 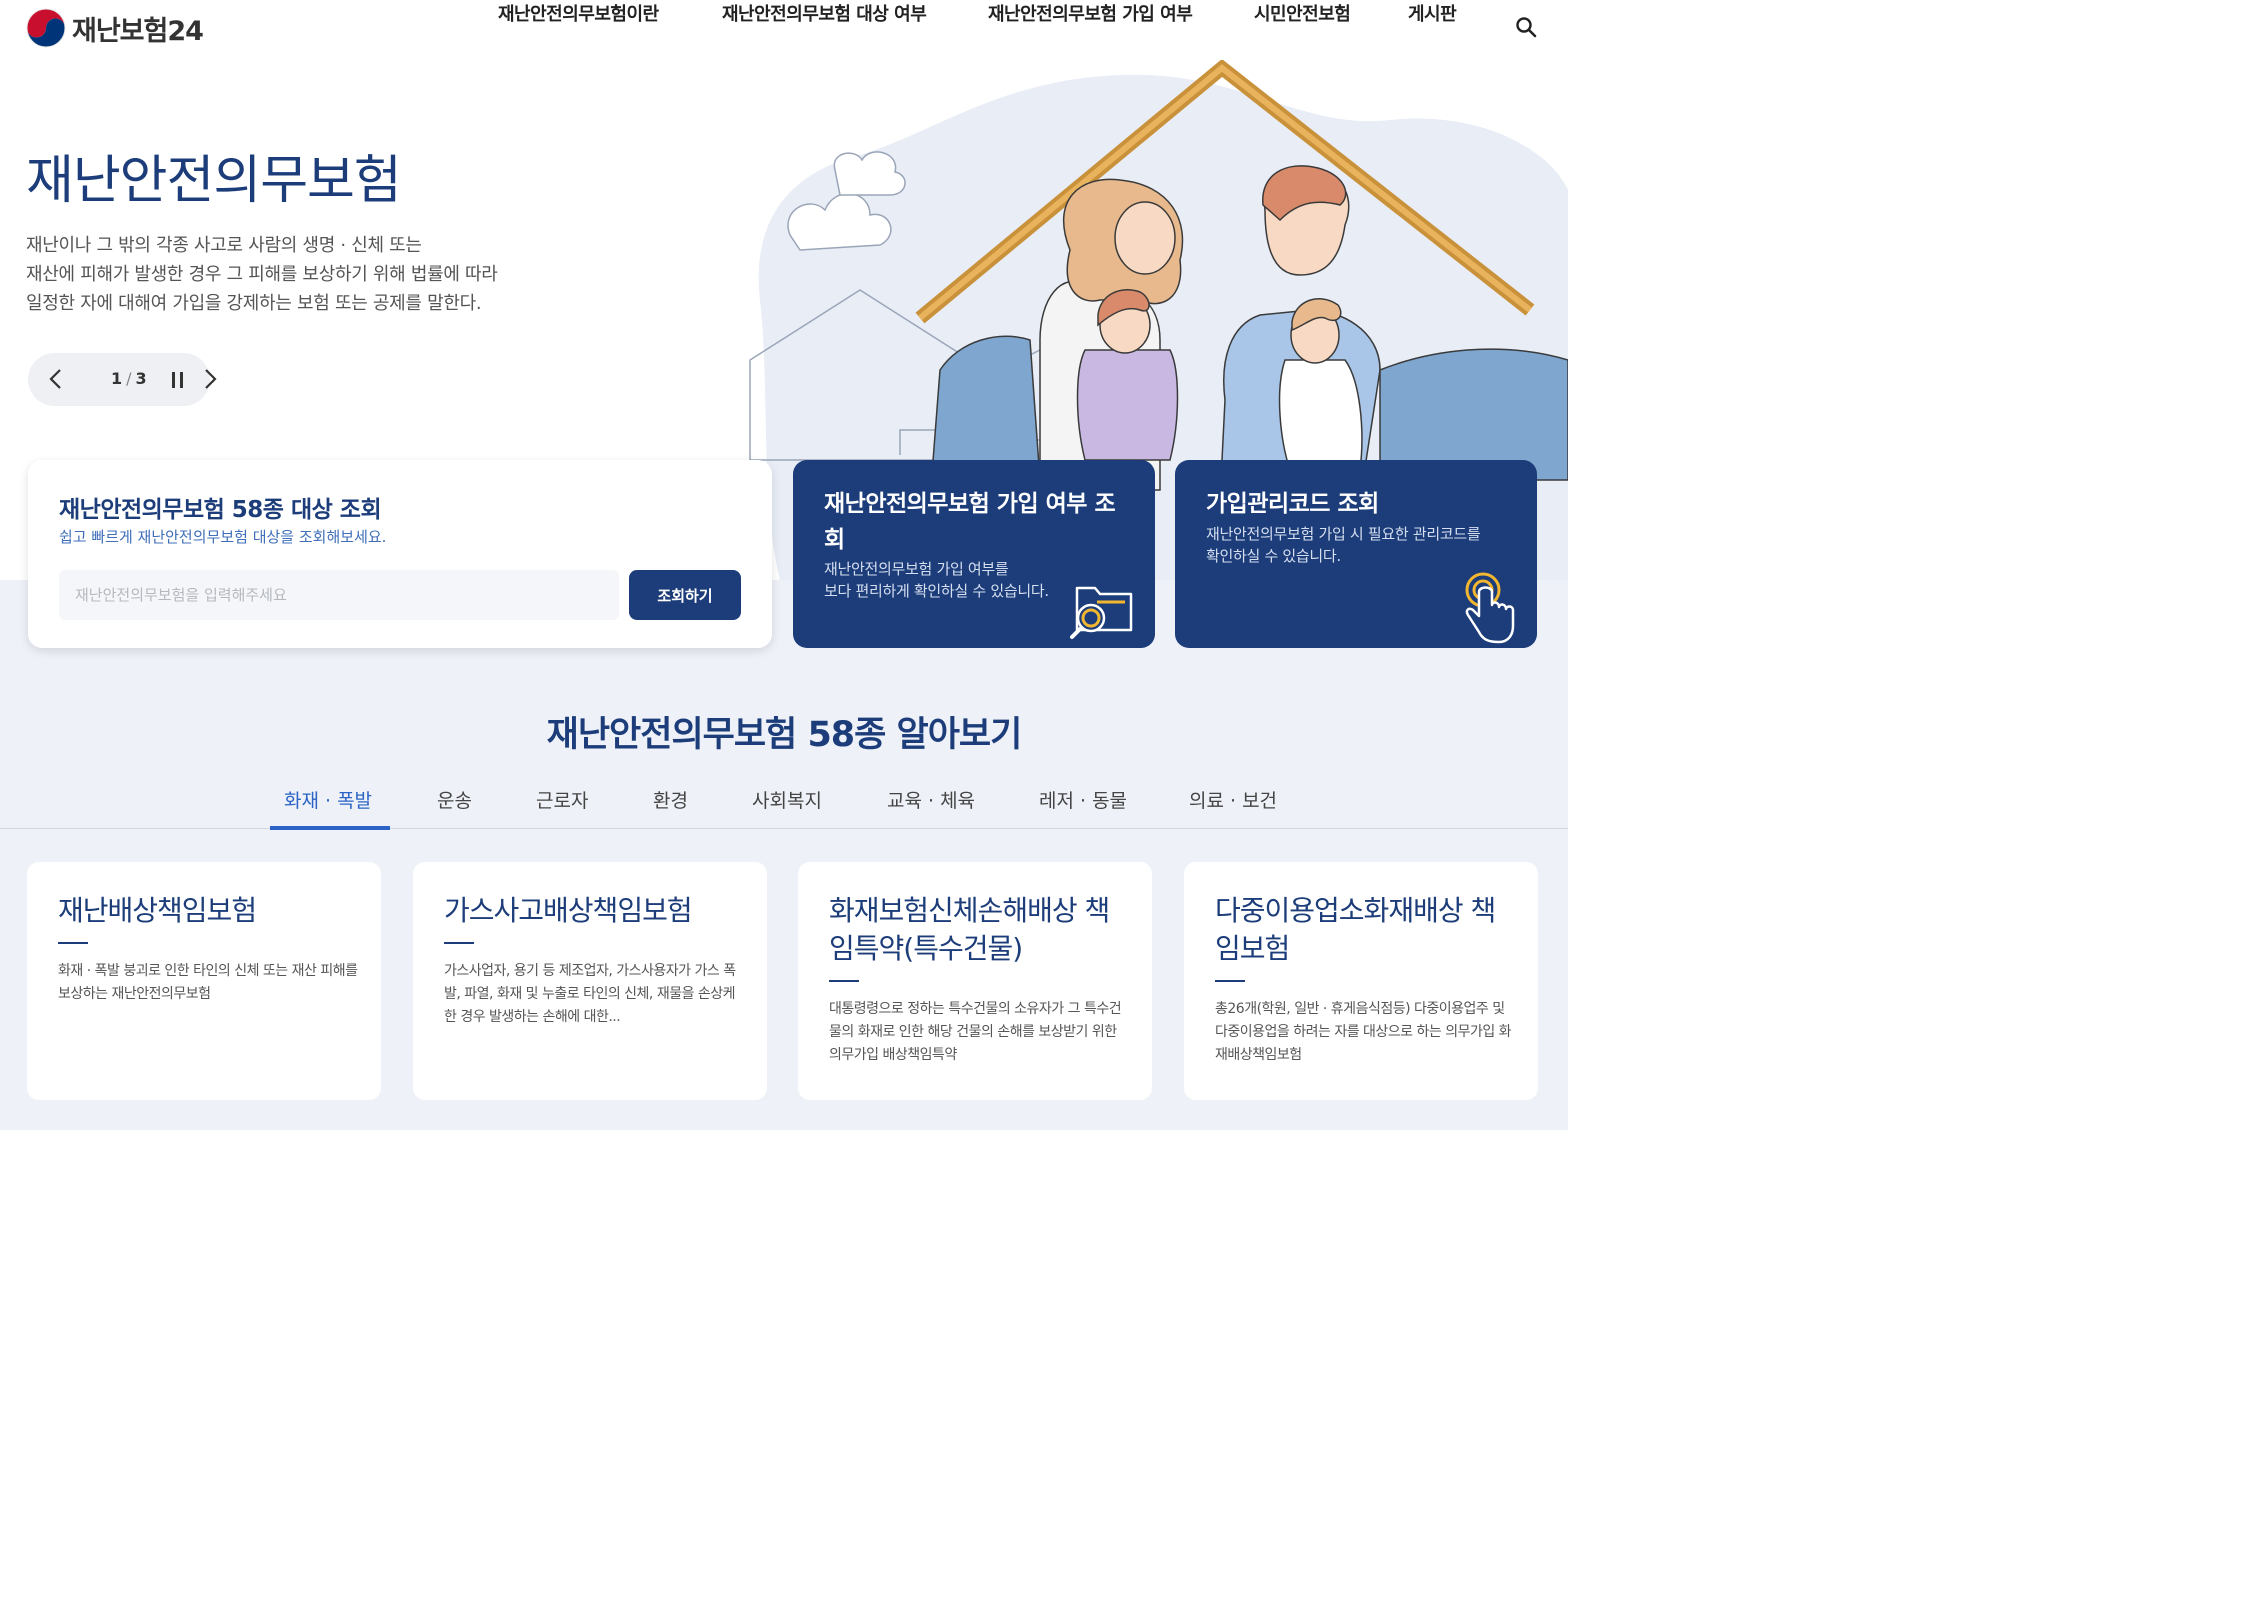 What do you see at coordinates (969, 929) in the screenshot?
I see `insurance-card-title: 화재보험신체손해배상 책임특약(특수건물)` at bounding box center [969, 929].